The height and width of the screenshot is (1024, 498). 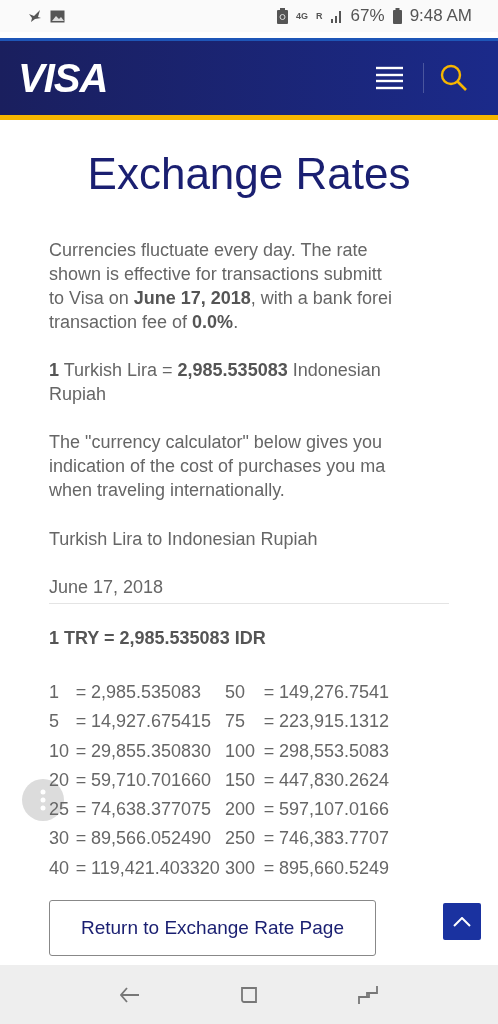 I want to click on converted-value-cell-text: 29,855.350830, so click(x=152, y=751).